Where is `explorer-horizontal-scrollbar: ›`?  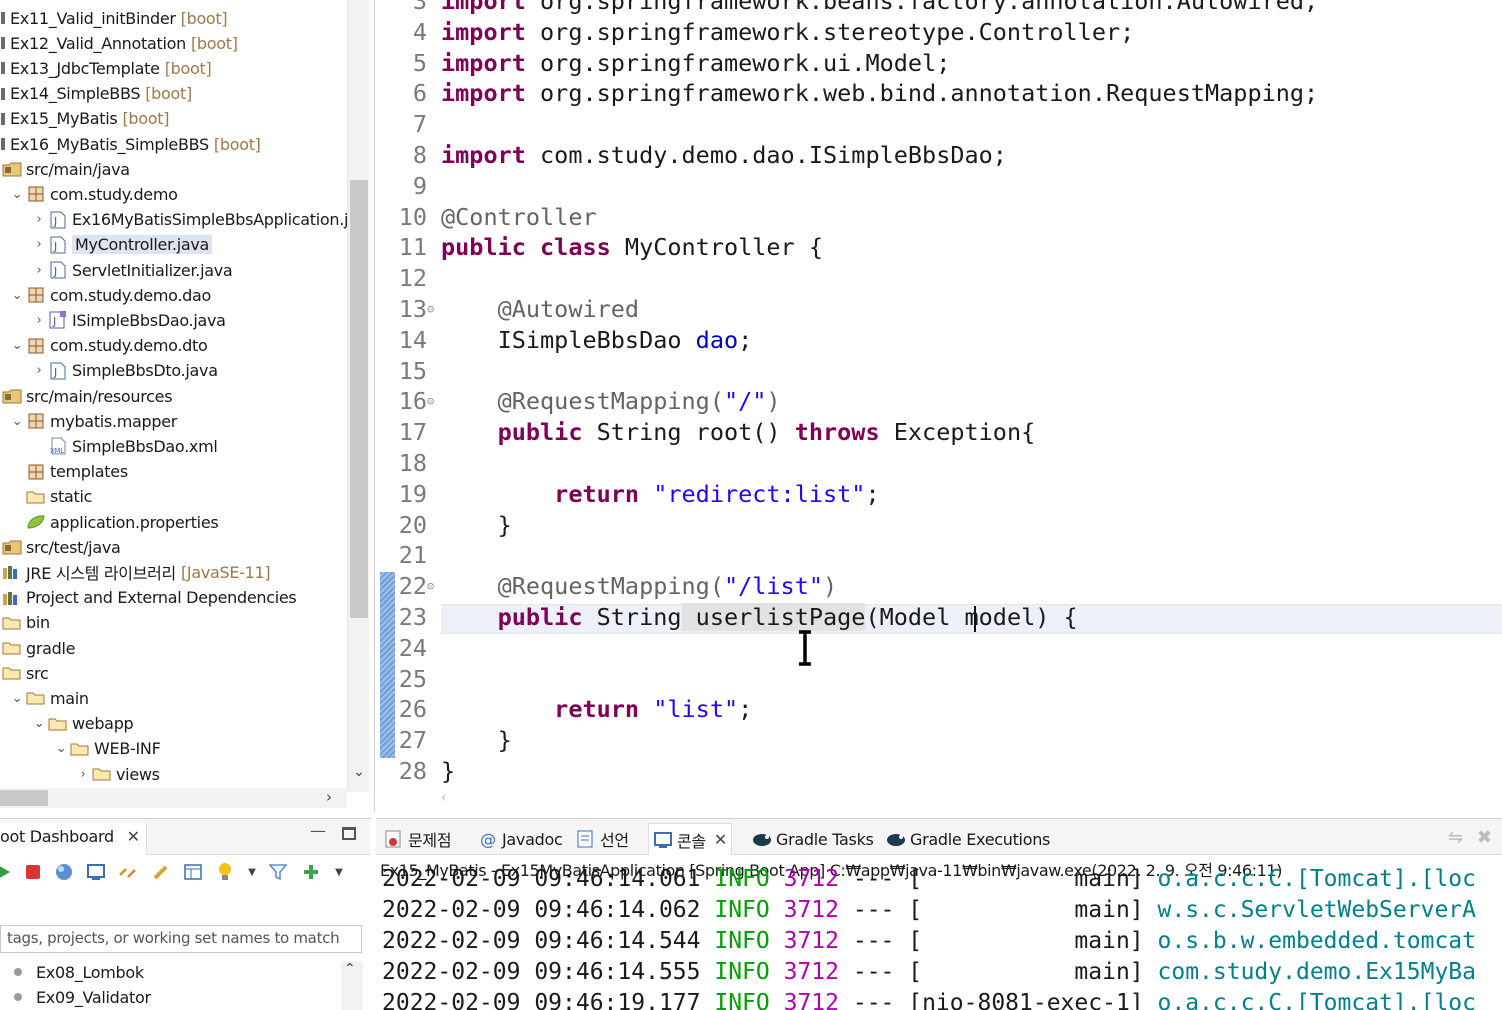 explorer-horizontal-scrollbar: › is located at coordinates (173, 798).